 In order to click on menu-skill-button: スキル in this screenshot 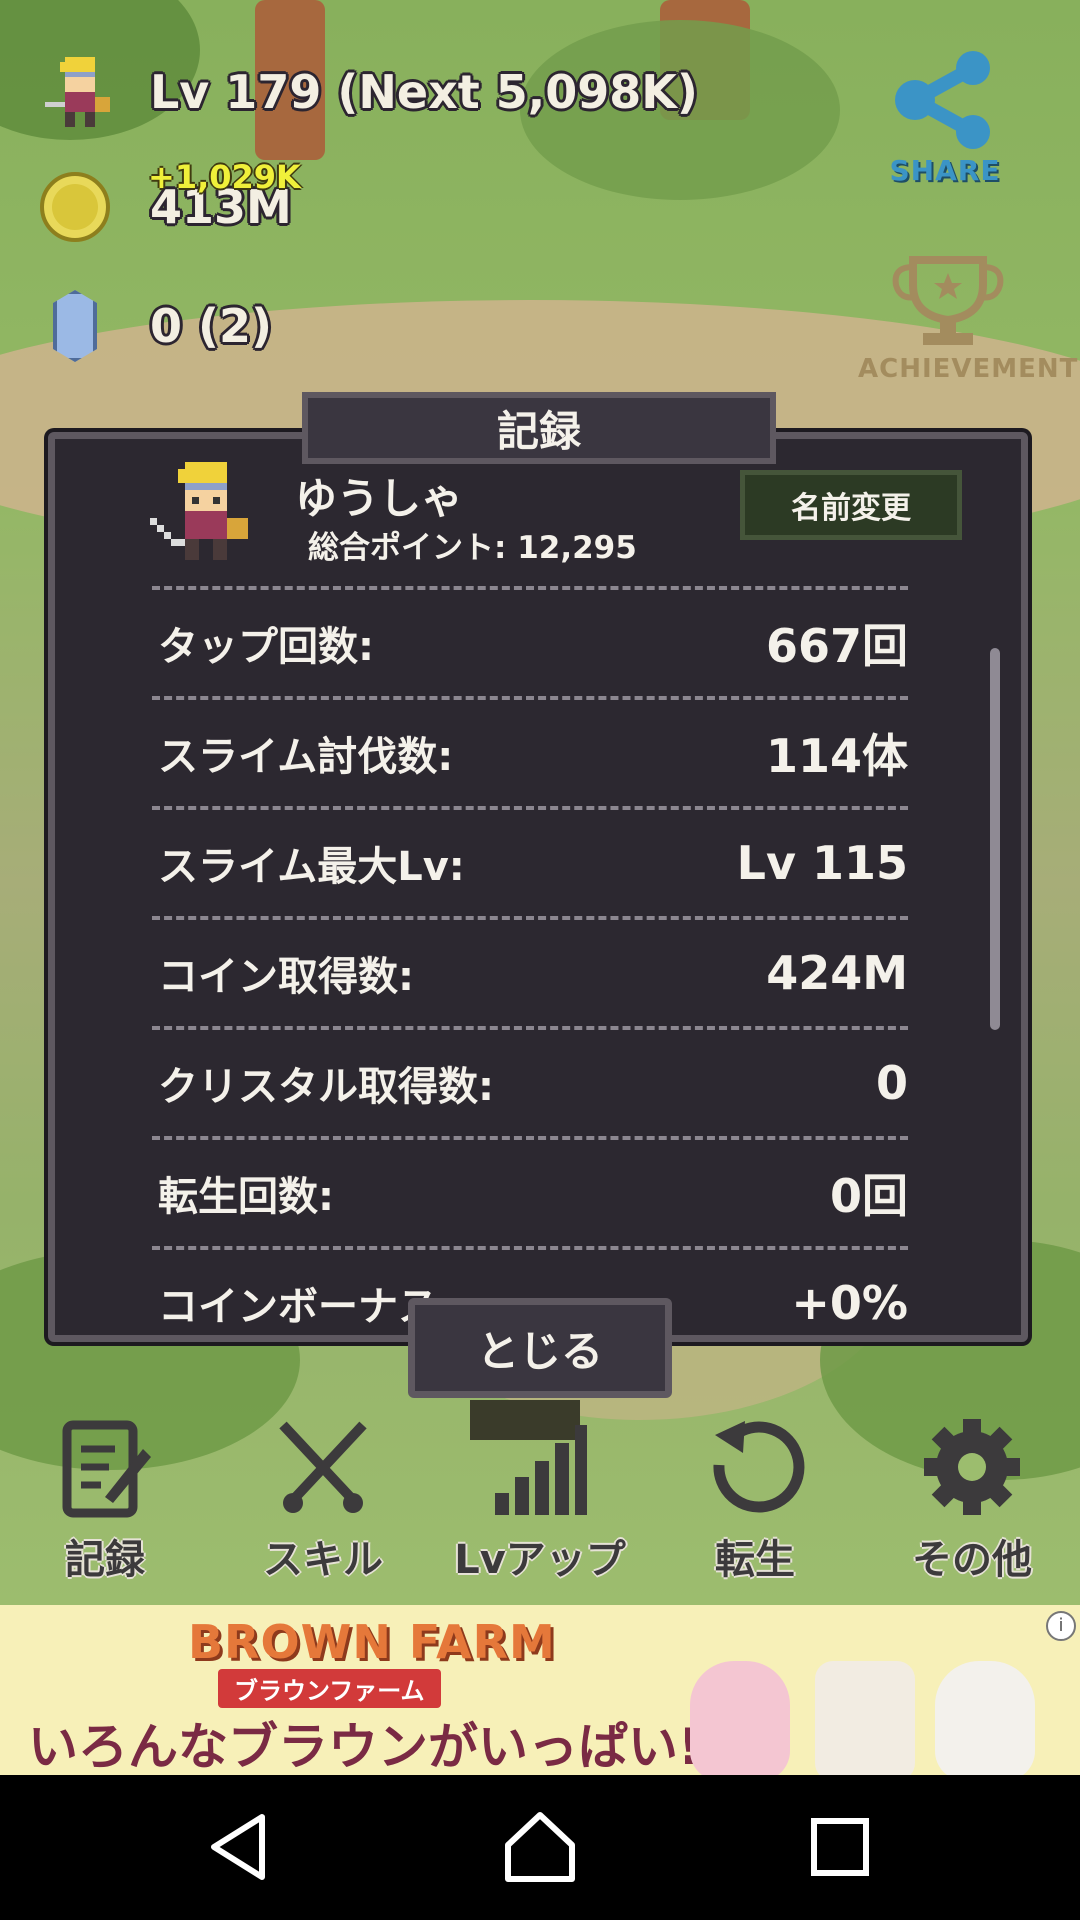, I will do `click(323, 1510)`.